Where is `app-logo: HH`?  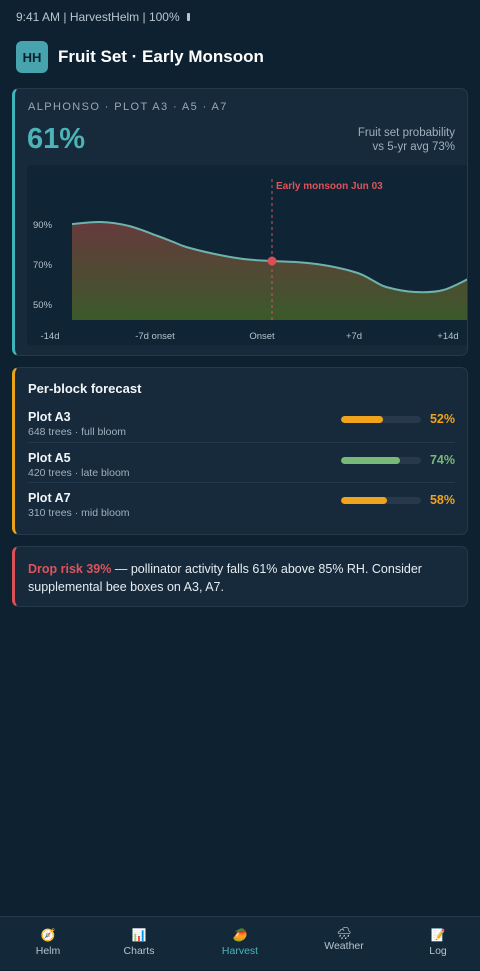
app-logo: HH is located at coordinates (32, 57).